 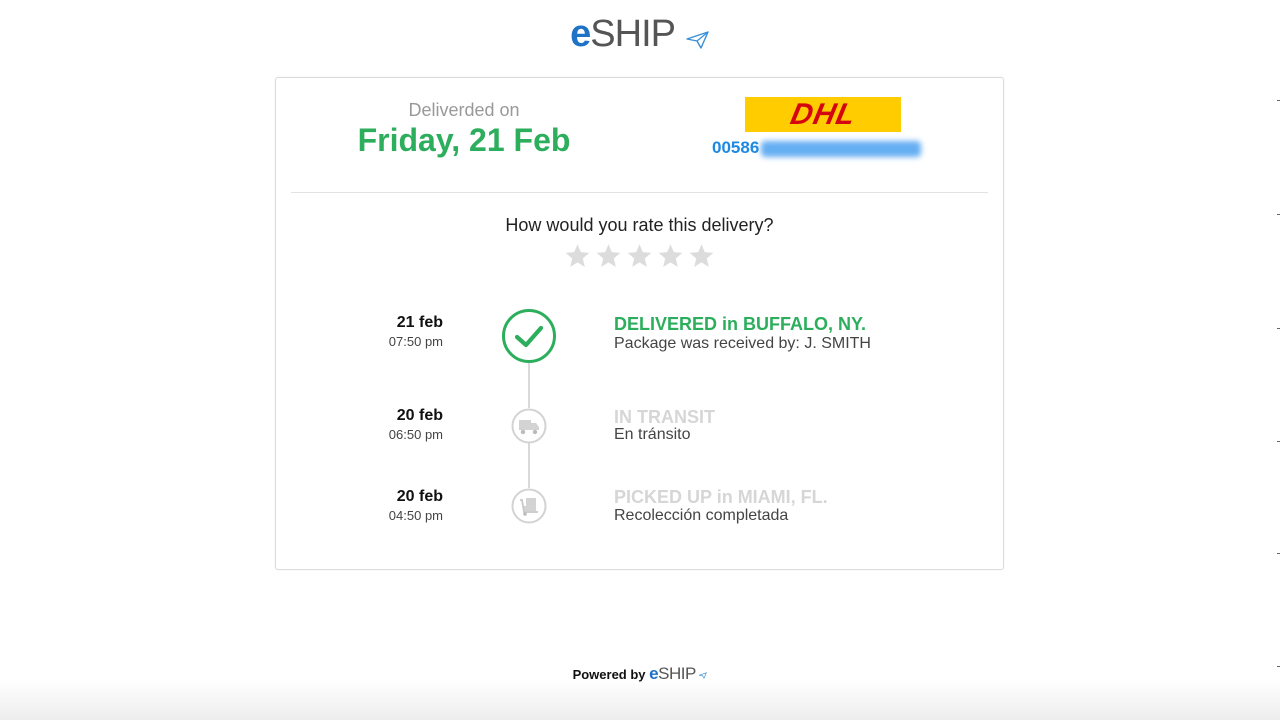 I want to click on eship-logo: eSHIP, so click(x=640, y=34).